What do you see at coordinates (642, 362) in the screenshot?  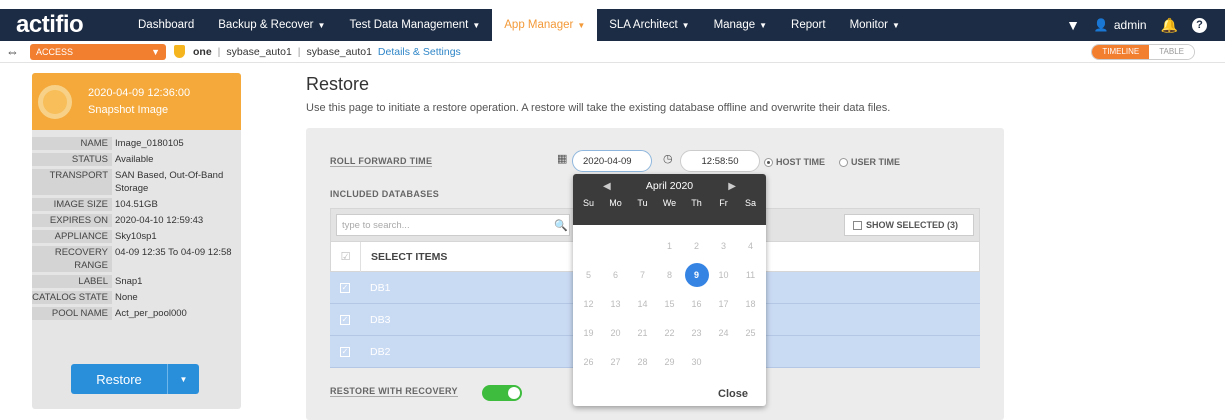 I see `calendar-day: 28` at bounding box center [642, 362].